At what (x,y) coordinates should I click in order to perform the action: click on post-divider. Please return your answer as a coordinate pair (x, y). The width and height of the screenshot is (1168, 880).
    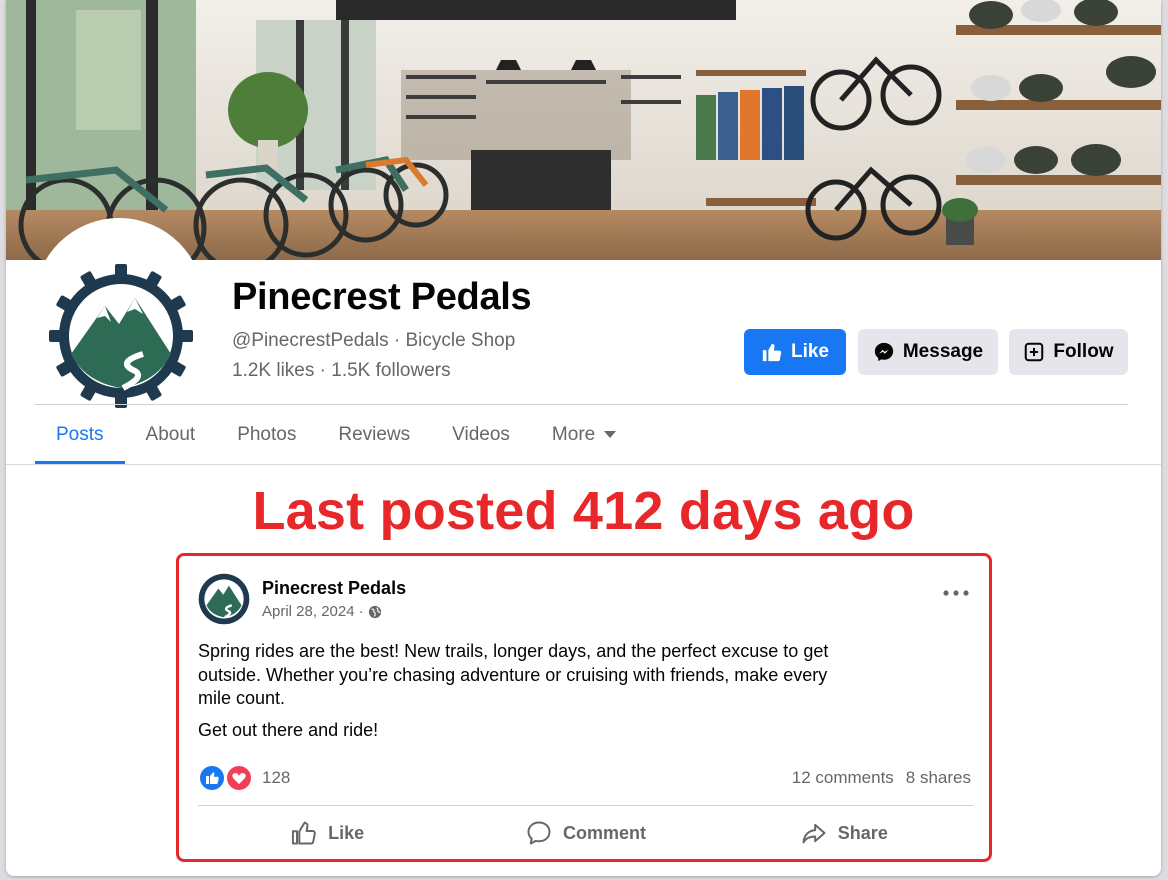
    Looking at the image, I should click on (585, 805).